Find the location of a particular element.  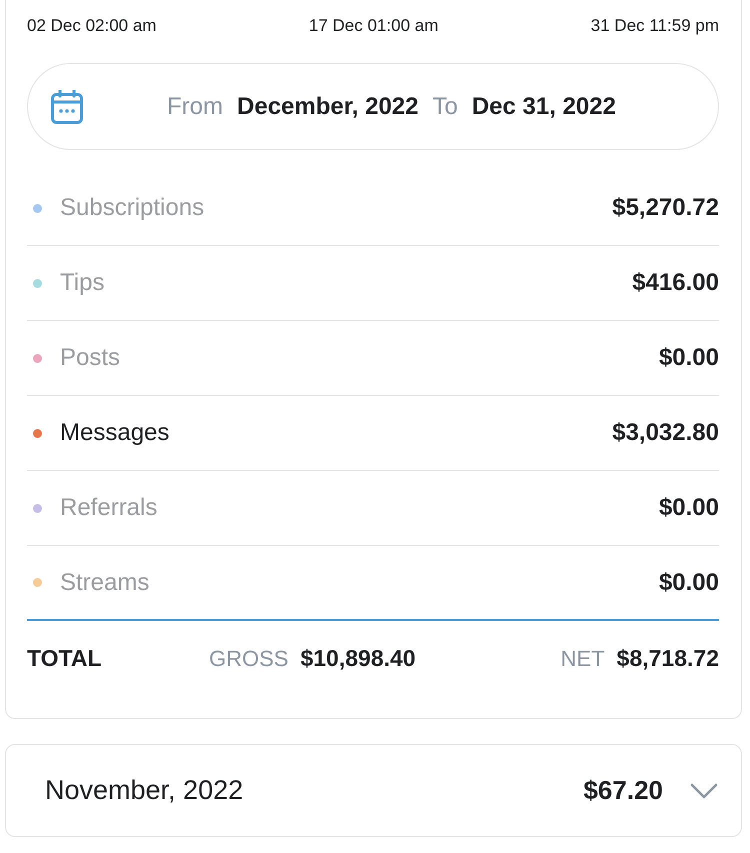

to-label: To is located at coordinates (445, 106).